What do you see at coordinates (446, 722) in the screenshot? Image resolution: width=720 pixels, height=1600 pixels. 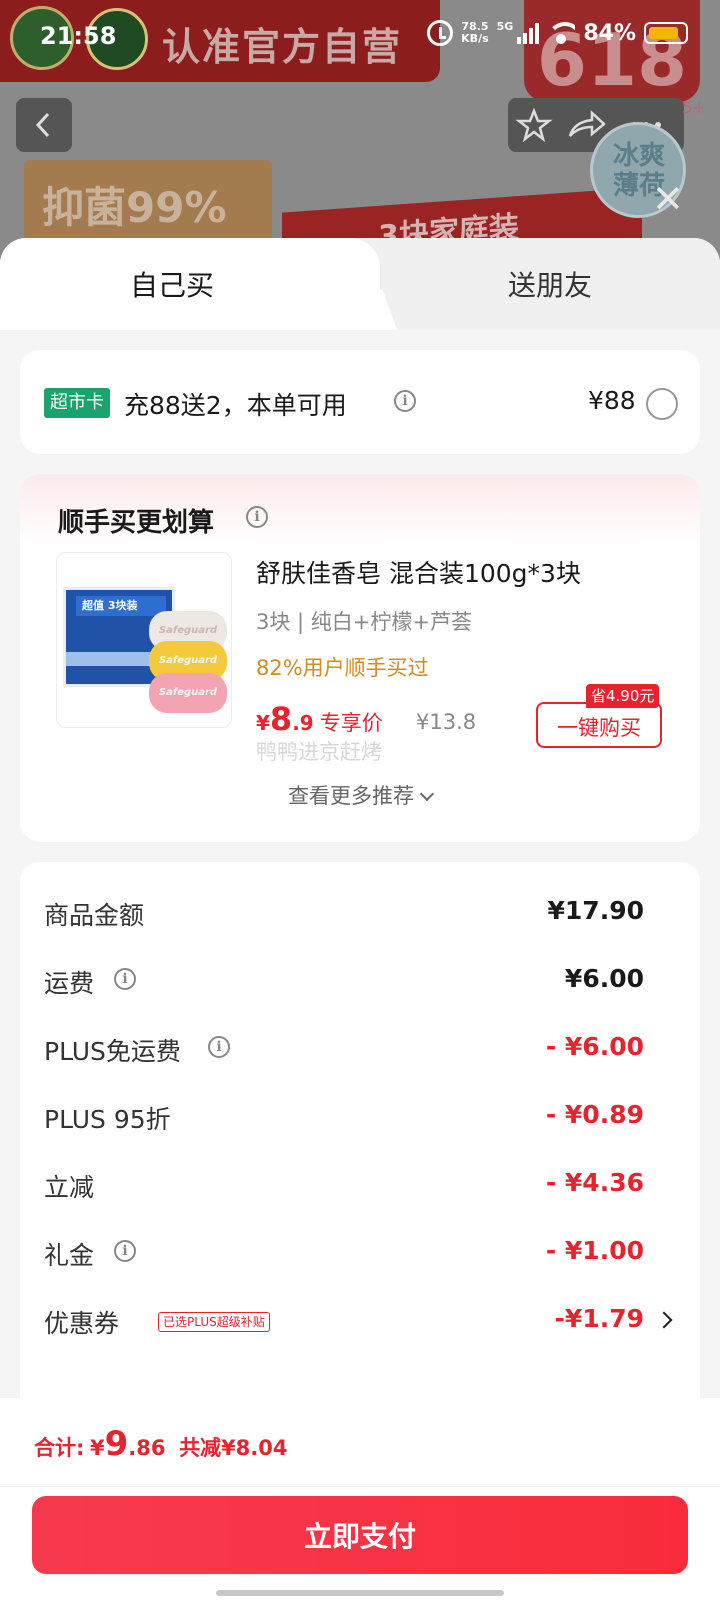 I see `original-price: ¥13.8` at bounding box center [446, 722].